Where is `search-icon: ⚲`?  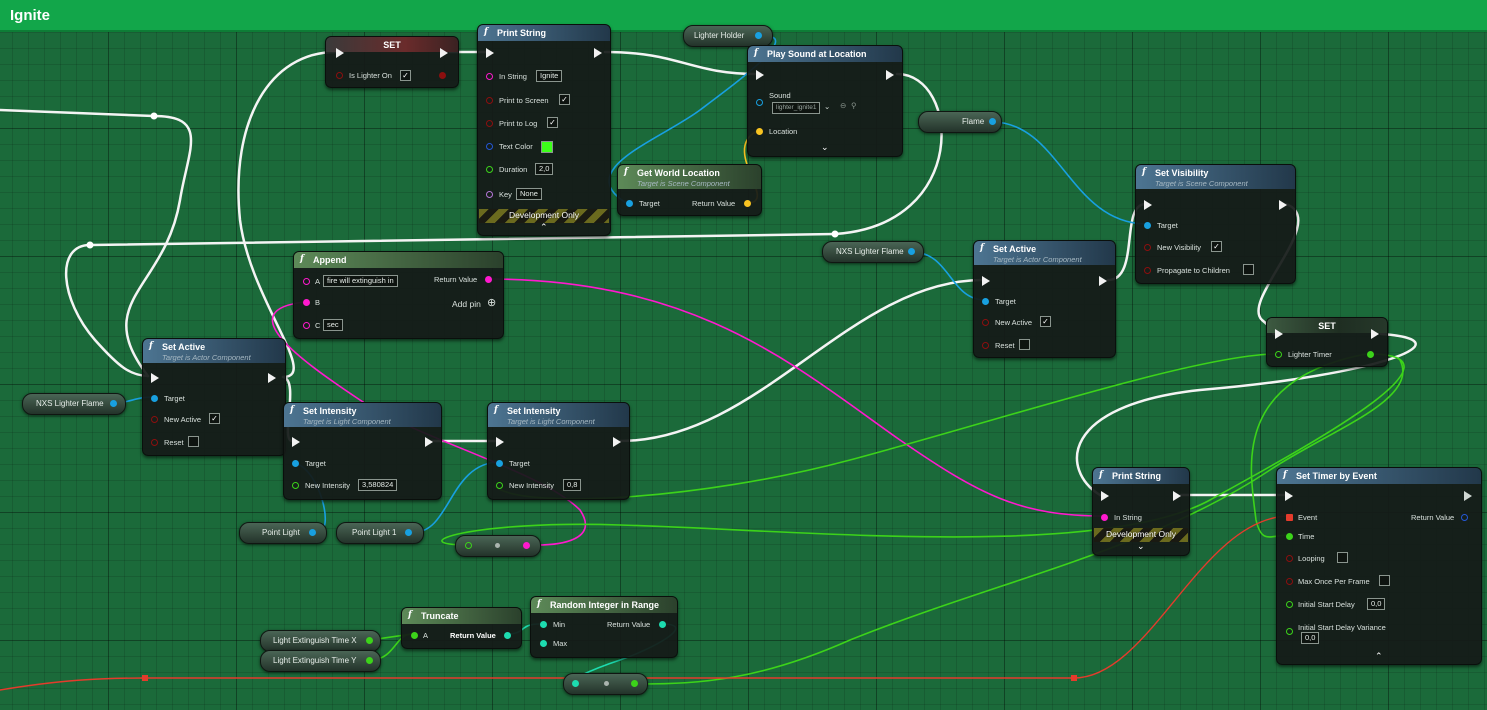
search-icon: ⚲ is located at coordinates (854, 105).